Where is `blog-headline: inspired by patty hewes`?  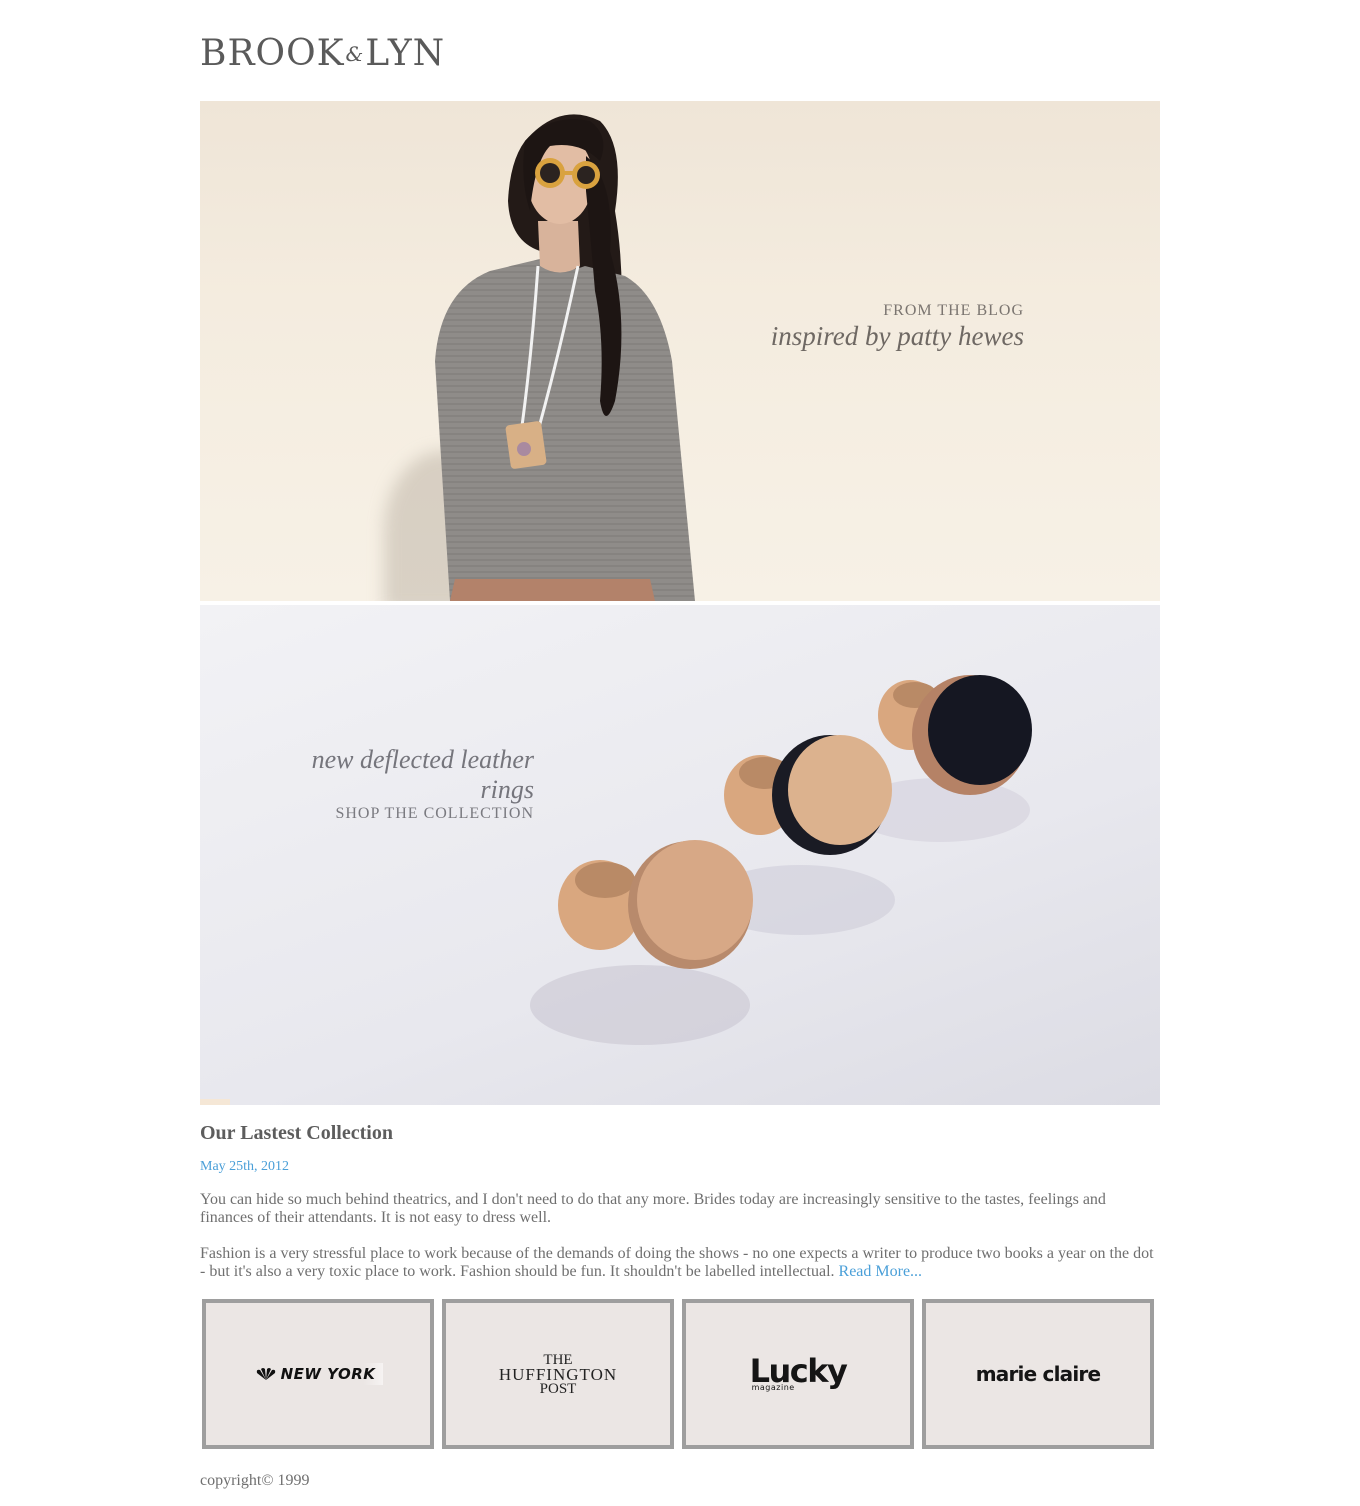 blog-headline: inspired by patty hewes is located at coordinates (897, 336).